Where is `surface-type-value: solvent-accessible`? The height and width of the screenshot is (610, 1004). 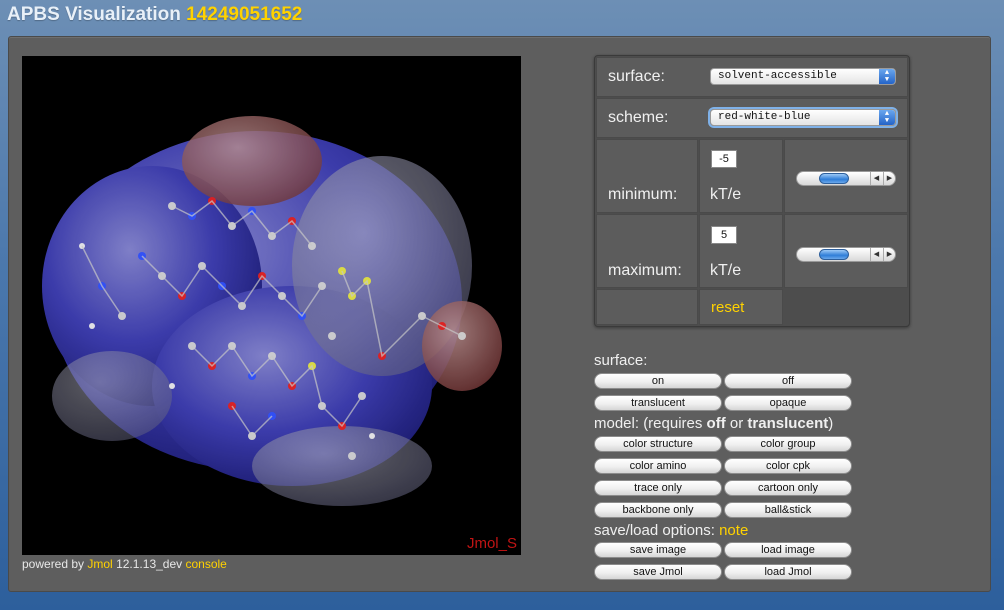
surface-type-value: solvent-accessible is located at coordinates (777, 76).